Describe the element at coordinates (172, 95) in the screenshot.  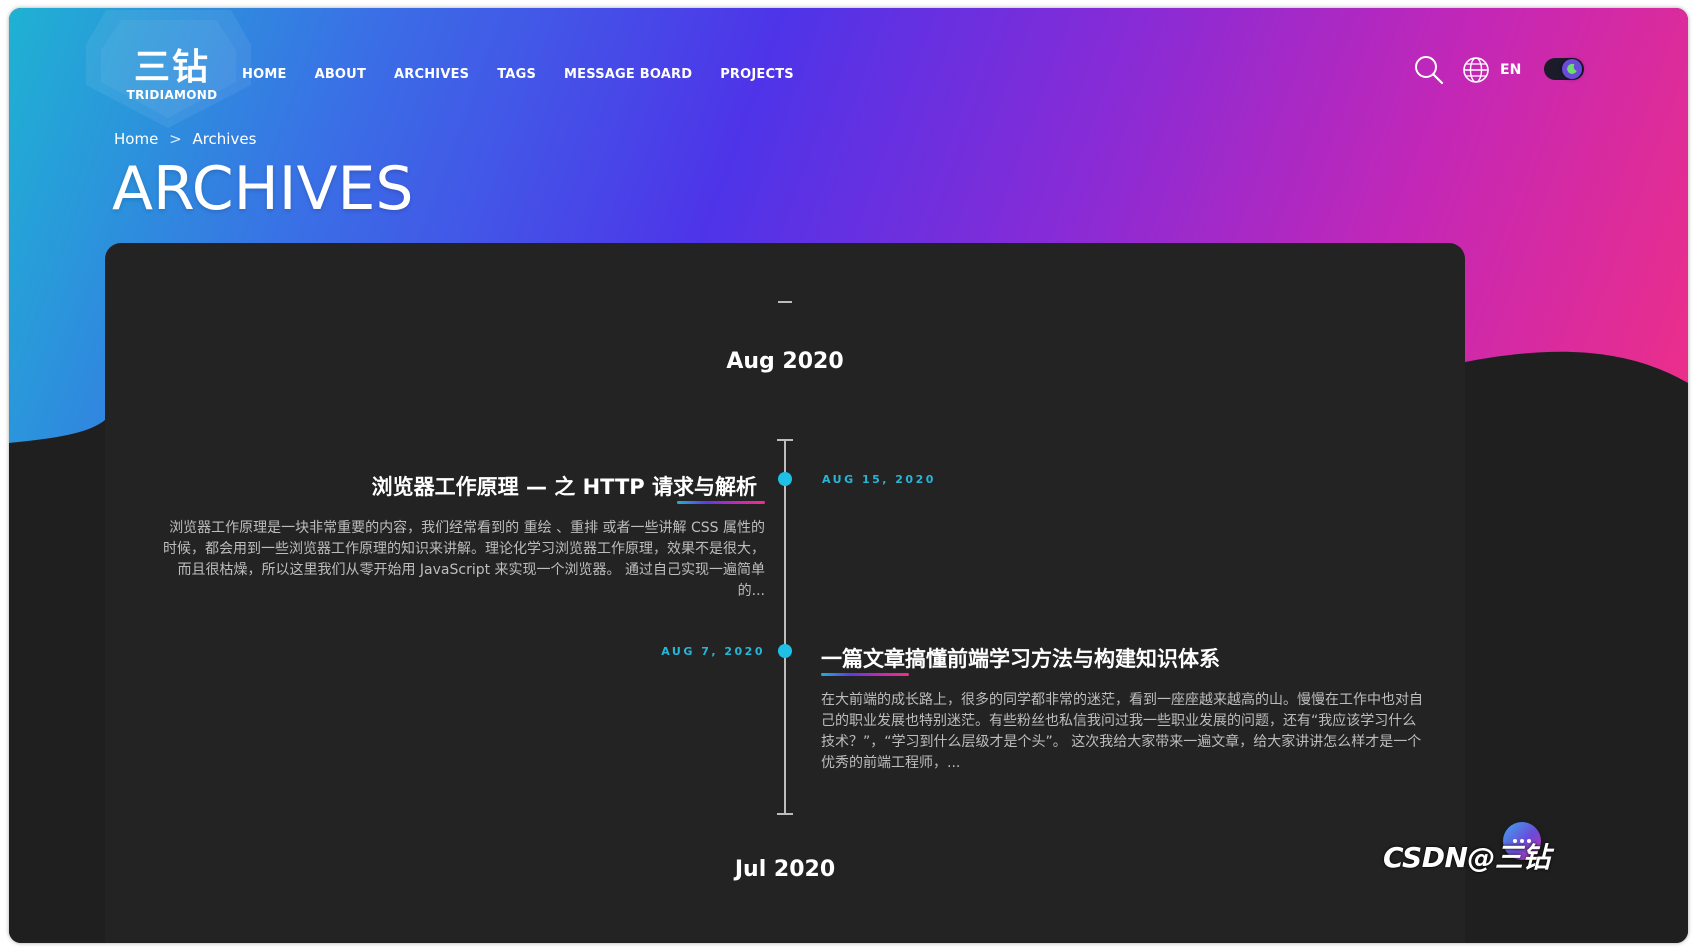
I see `logo-text-en: TRIDIAMOND` at that location.